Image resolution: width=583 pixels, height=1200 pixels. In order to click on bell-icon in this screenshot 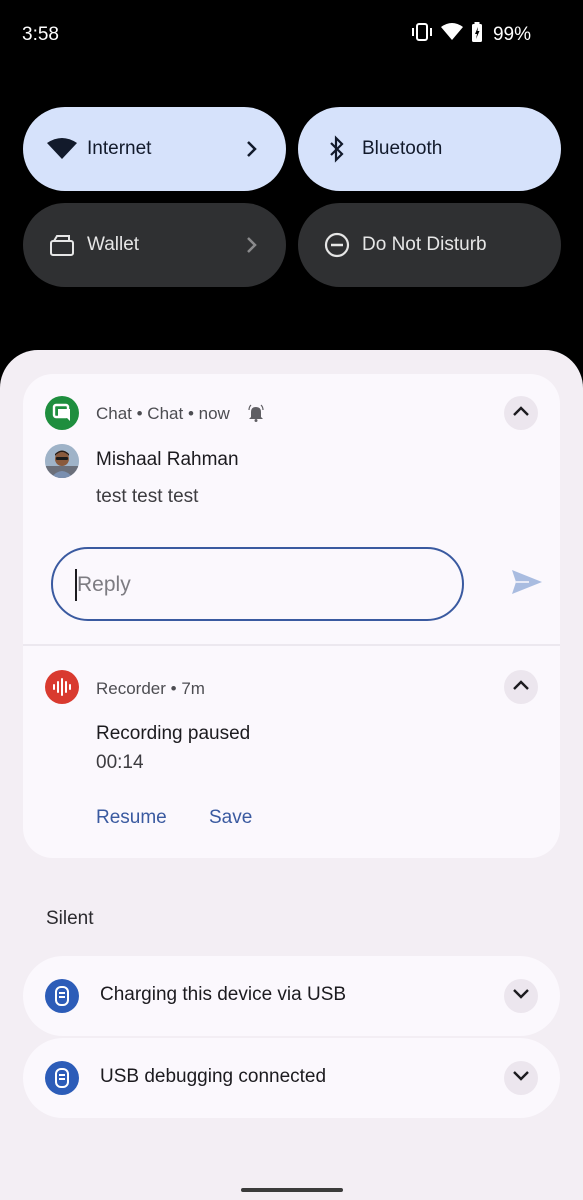, I will do `click(256, 415)`.